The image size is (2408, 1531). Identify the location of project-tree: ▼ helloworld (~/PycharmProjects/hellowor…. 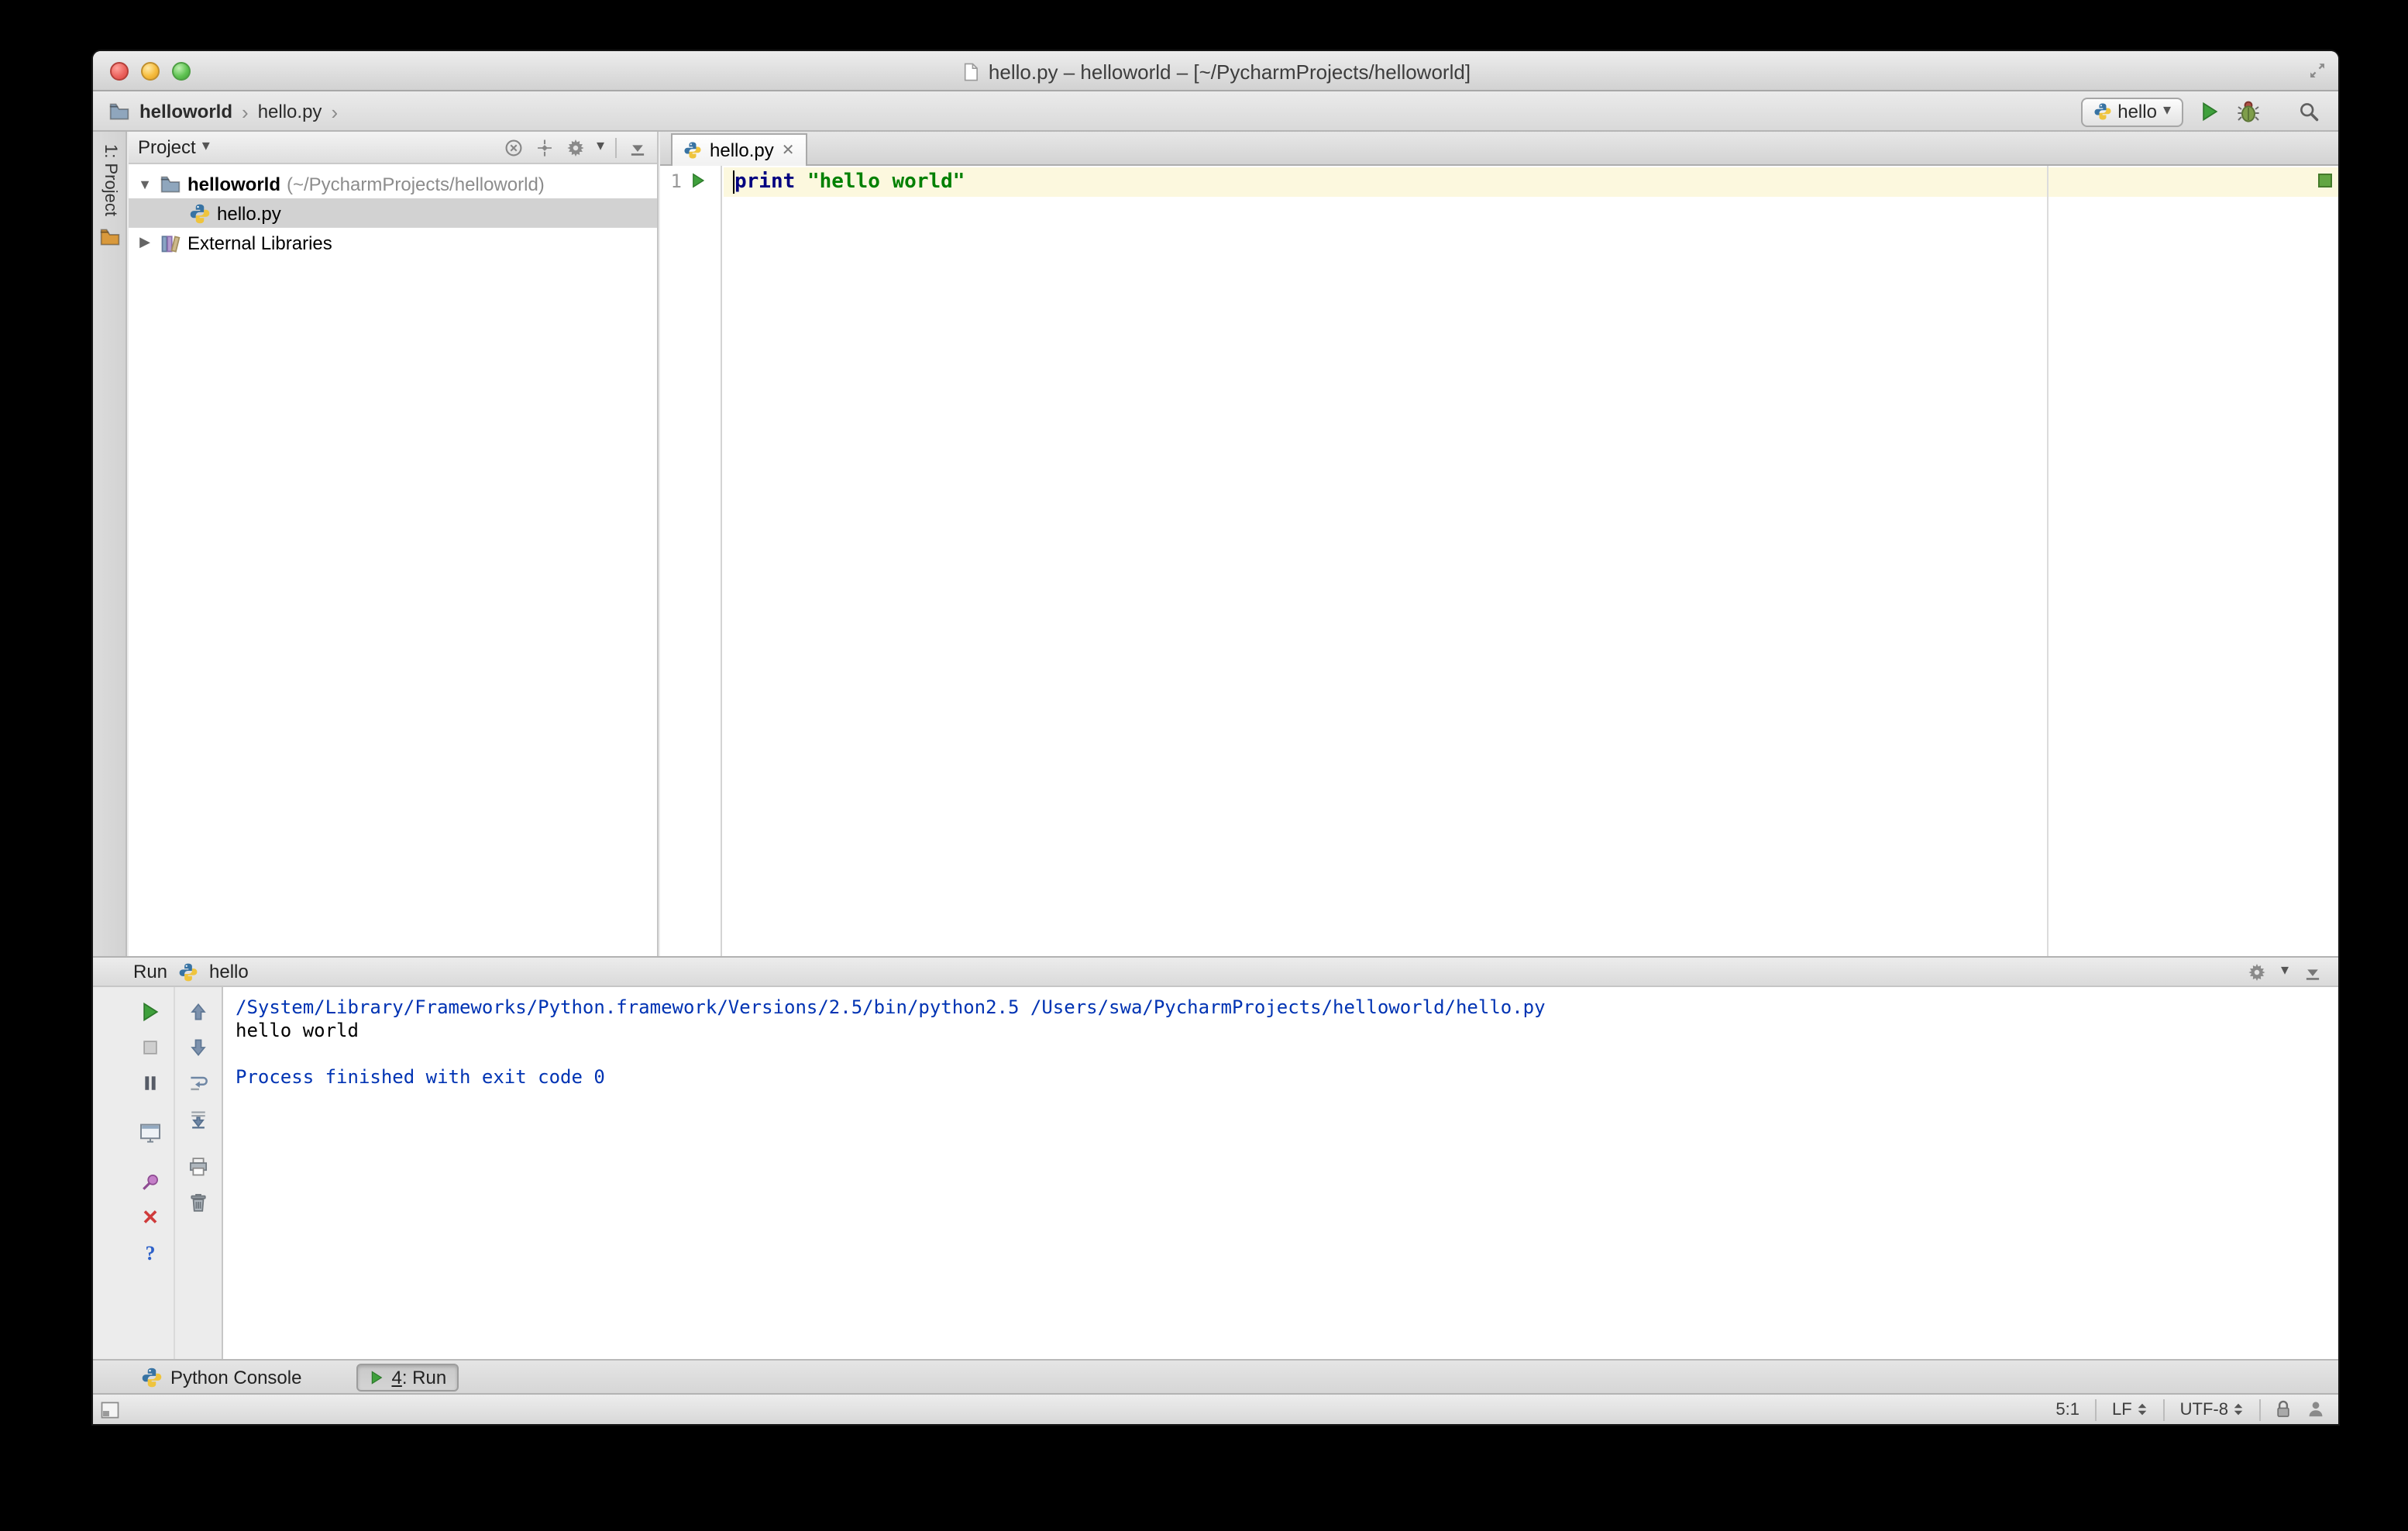
(393, 211).